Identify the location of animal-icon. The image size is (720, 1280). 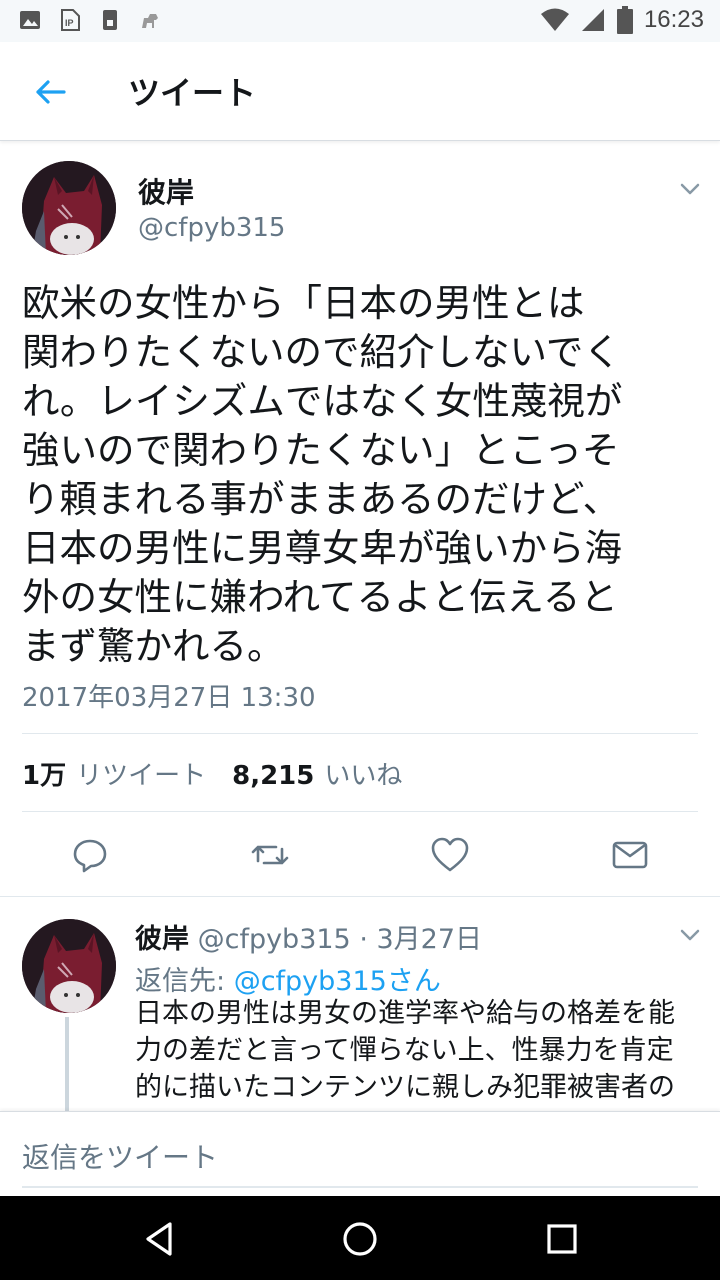
(150, 21).